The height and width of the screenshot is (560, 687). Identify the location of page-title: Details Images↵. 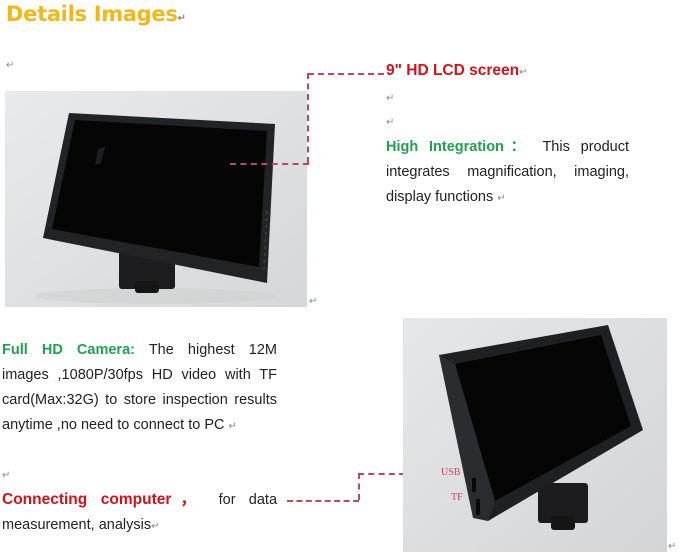
(96, 14).